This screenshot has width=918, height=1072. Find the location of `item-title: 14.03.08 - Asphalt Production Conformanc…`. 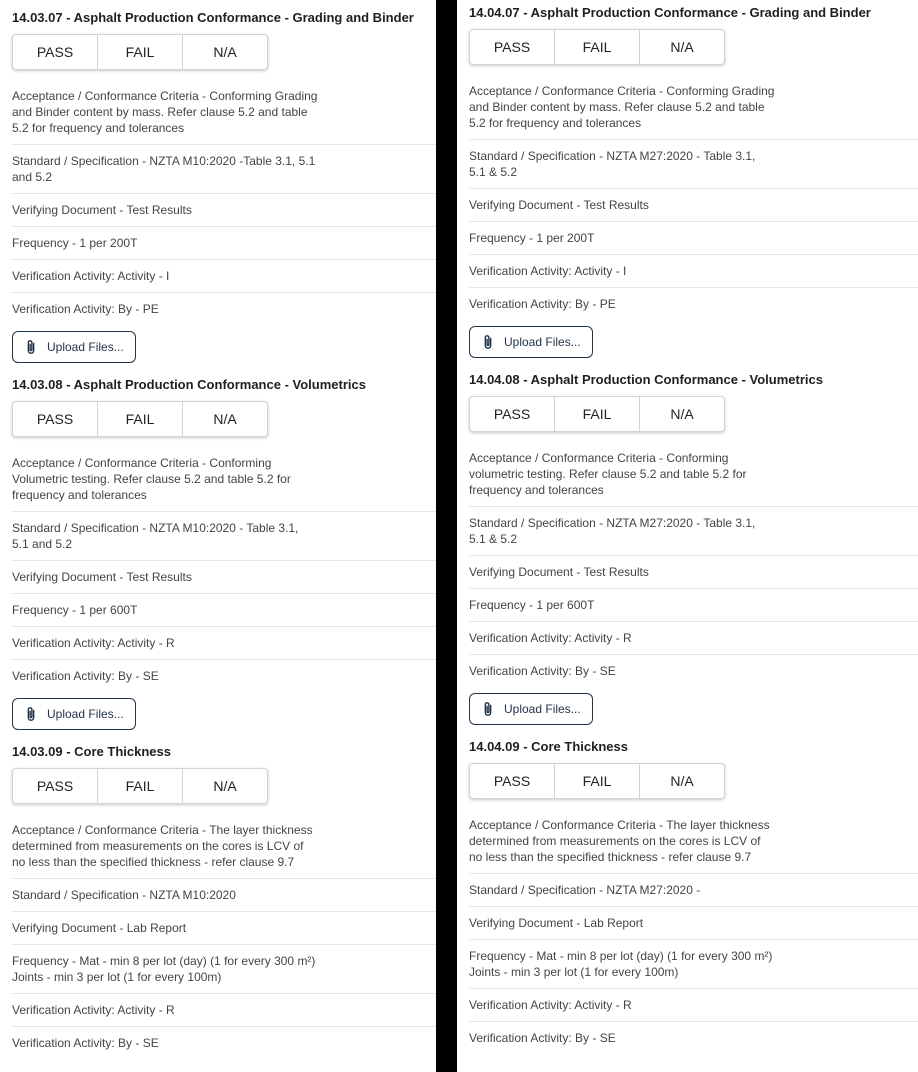

item-title: 14.03.08 - Asphalt Production Conformanc… is located at coordinates (189, 384).